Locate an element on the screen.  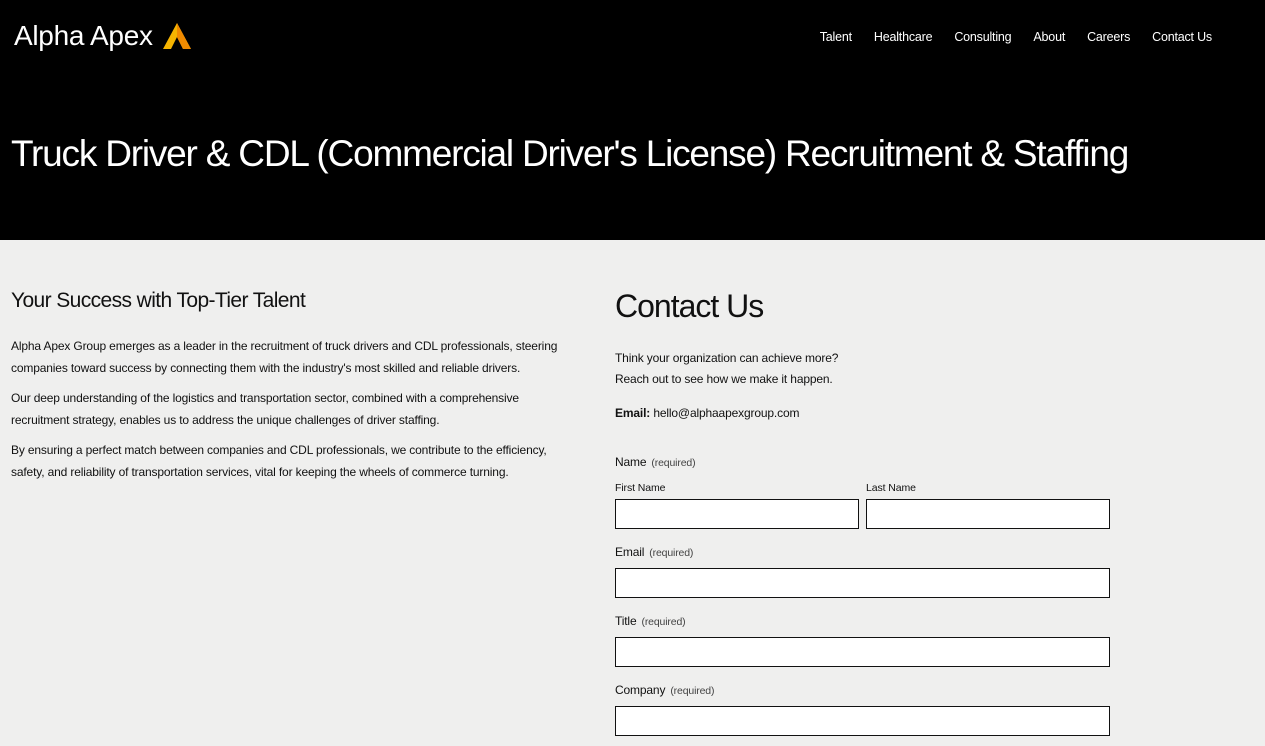
last-name-group: Last Name is located at coordinates (988, 505).